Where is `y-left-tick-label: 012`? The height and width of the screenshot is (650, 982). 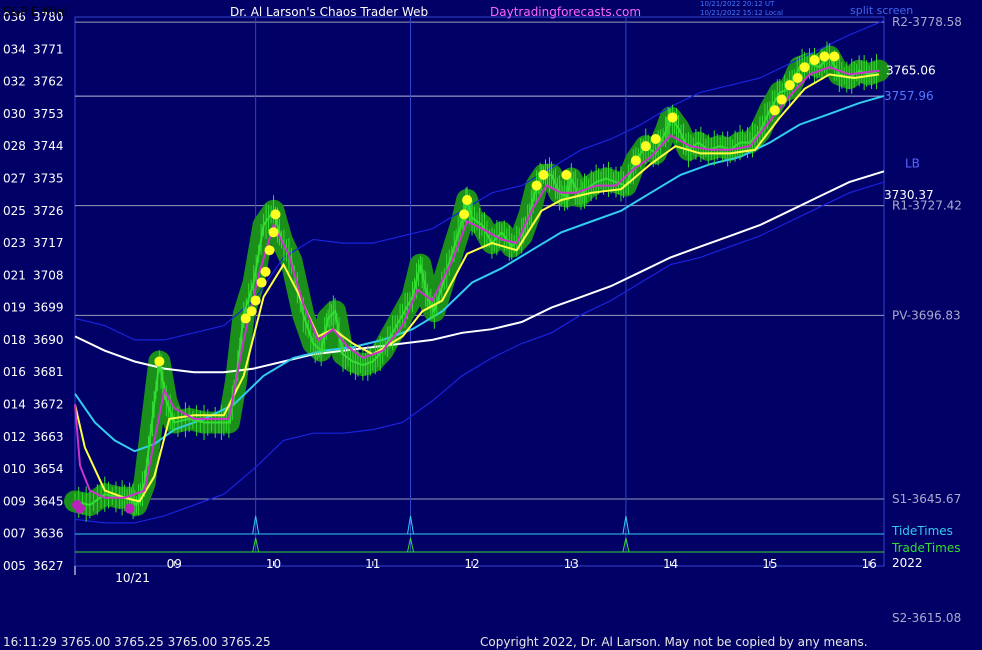 y-left-tick-label: 012 is located at coordinates (14, 437).